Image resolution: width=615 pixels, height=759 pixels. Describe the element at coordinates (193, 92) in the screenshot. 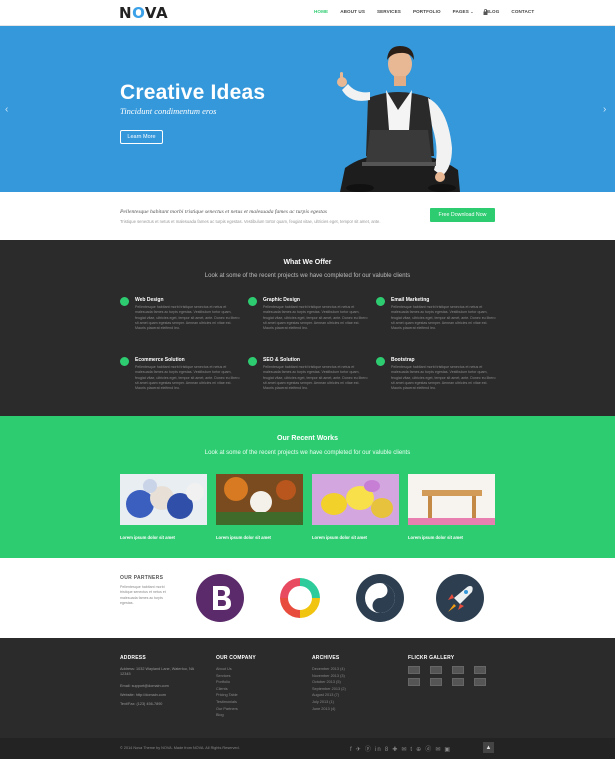

I see `hero-title: Creative Ideas` at that location.